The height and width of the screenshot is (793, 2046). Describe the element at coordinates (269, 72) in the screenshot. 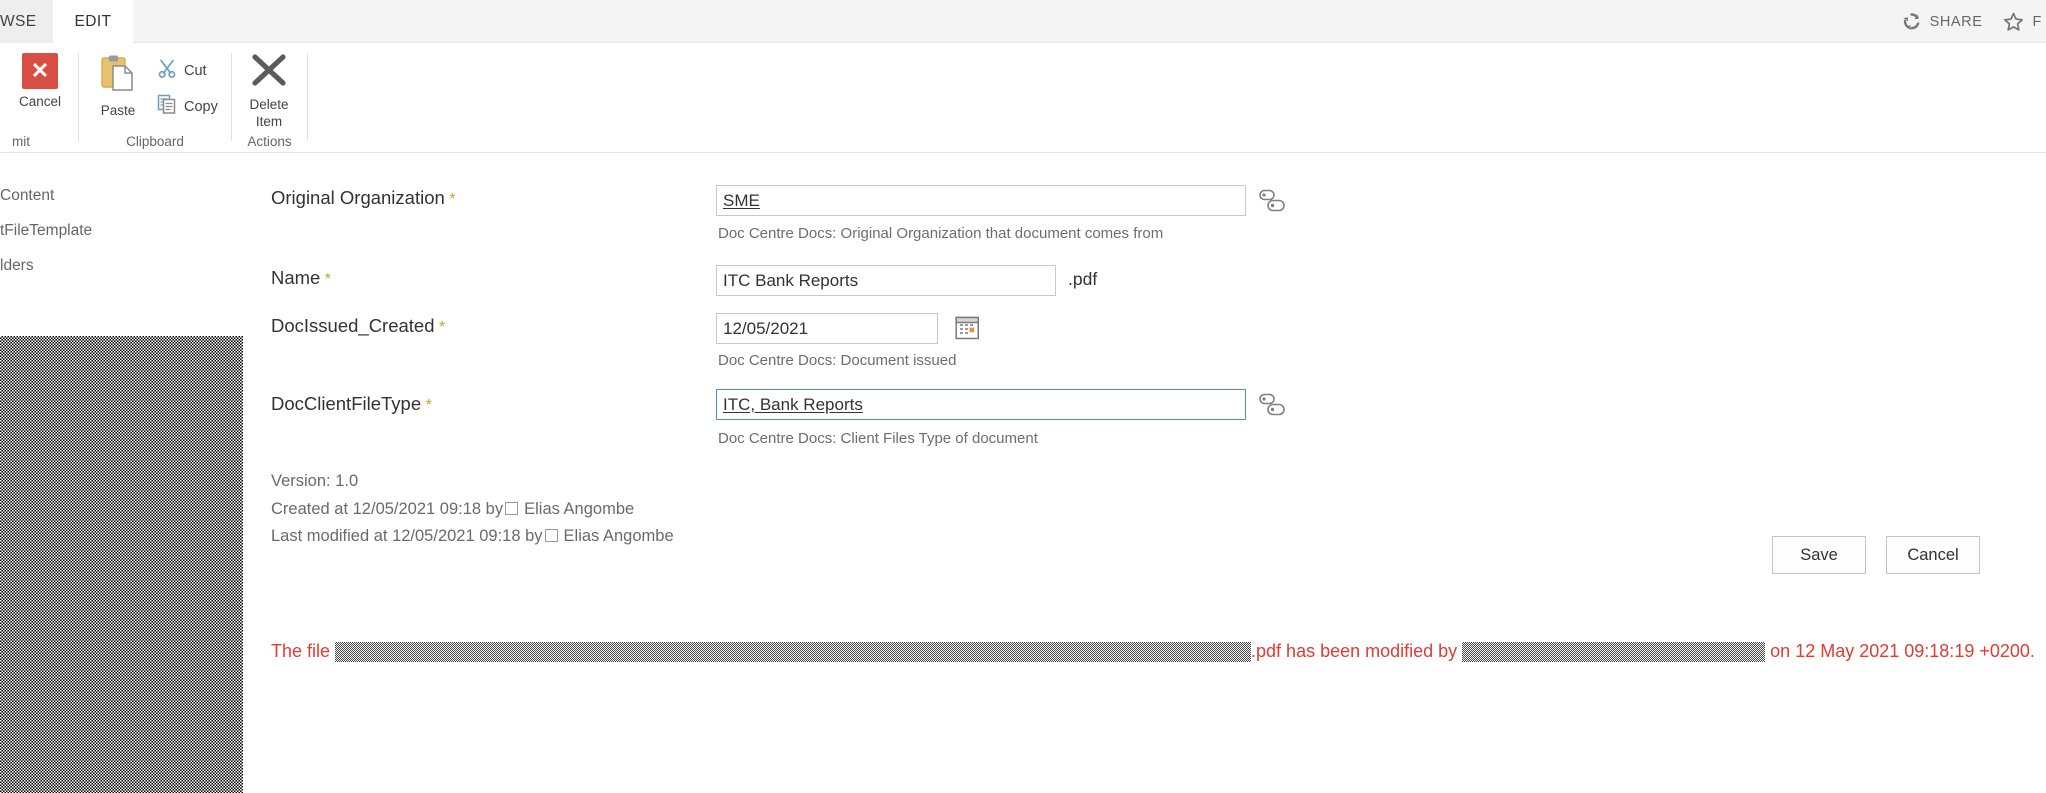

I see `delete-x-icon` at that location.